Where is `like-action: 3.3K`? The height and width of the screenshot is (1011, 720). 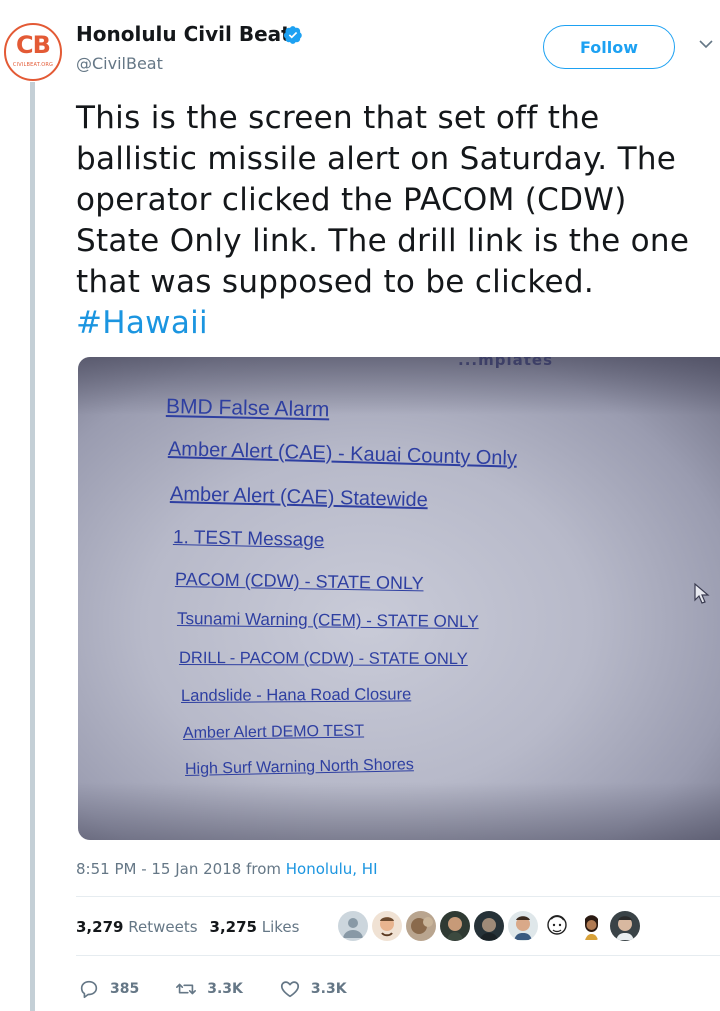 like-action: 3.3K is located at coordinates (313, 989).